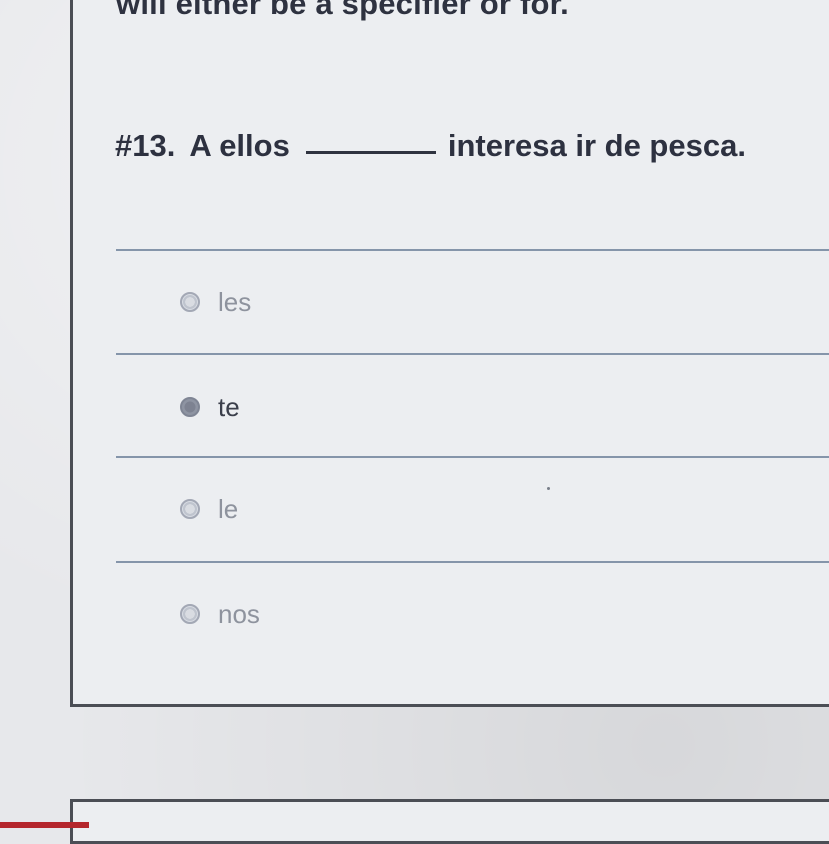  Describe the element at coordinates (370, 152) in the screenshot. I see `answer-blank` at that location.